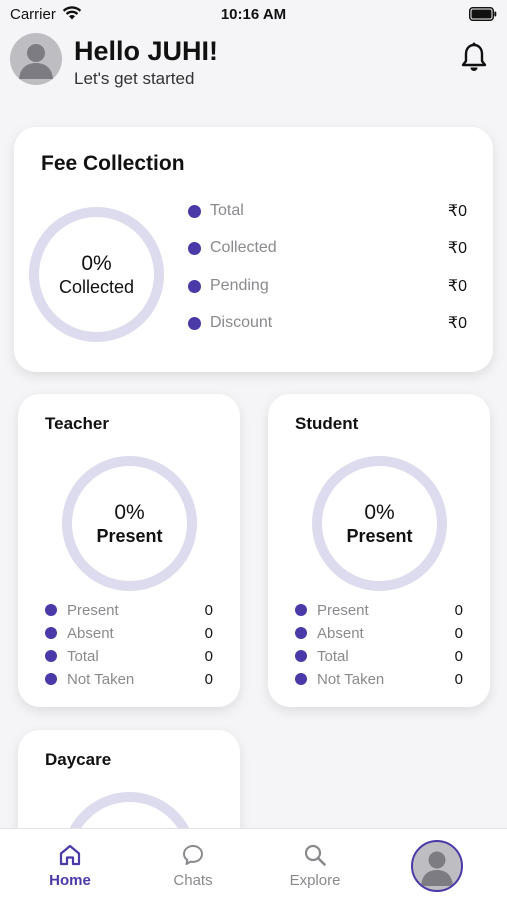  Describe the element at coordinates (146, 51) in the screenshot. I see `greeting-title: Hello JUHI!` at that location.